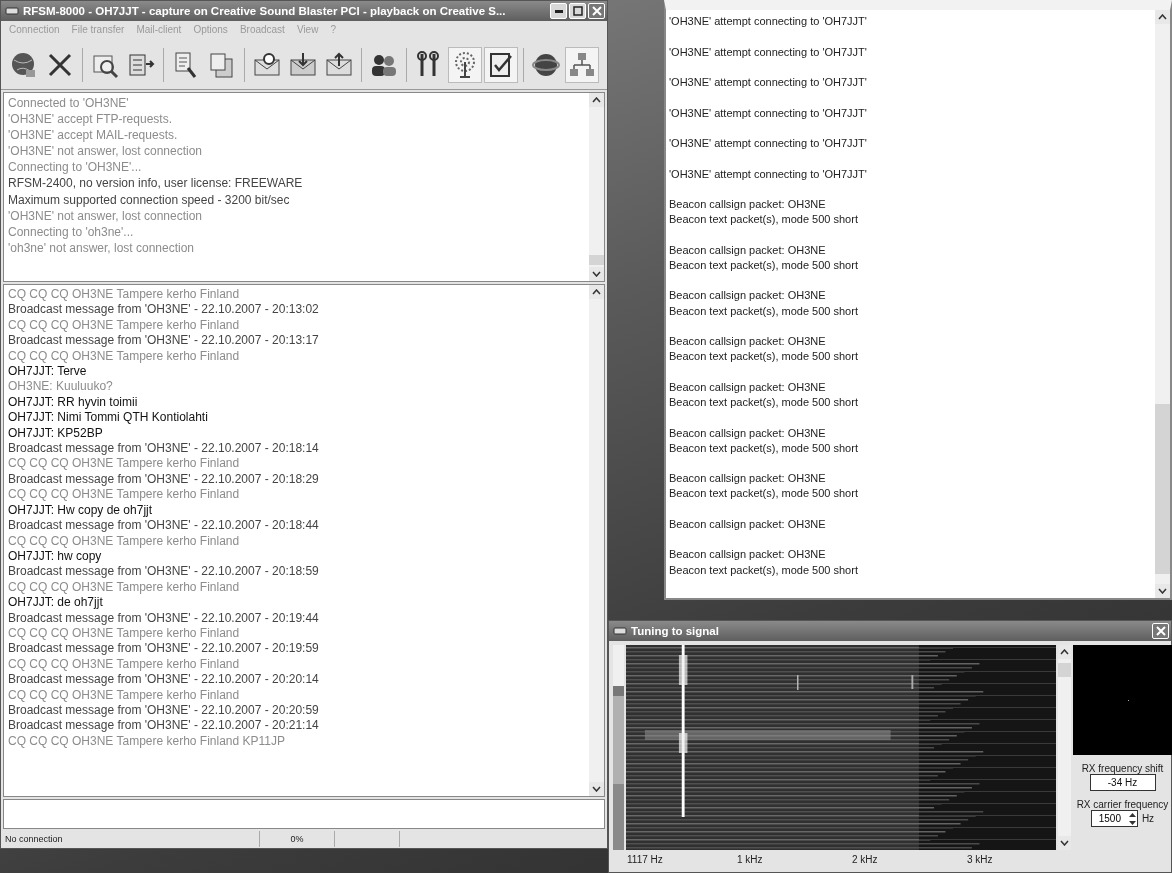  Describe the element at coordinates (156, 183) in the screenshot. I see `log-line: RFSM-2400, no version info, user license: FREEWARE` at that location.